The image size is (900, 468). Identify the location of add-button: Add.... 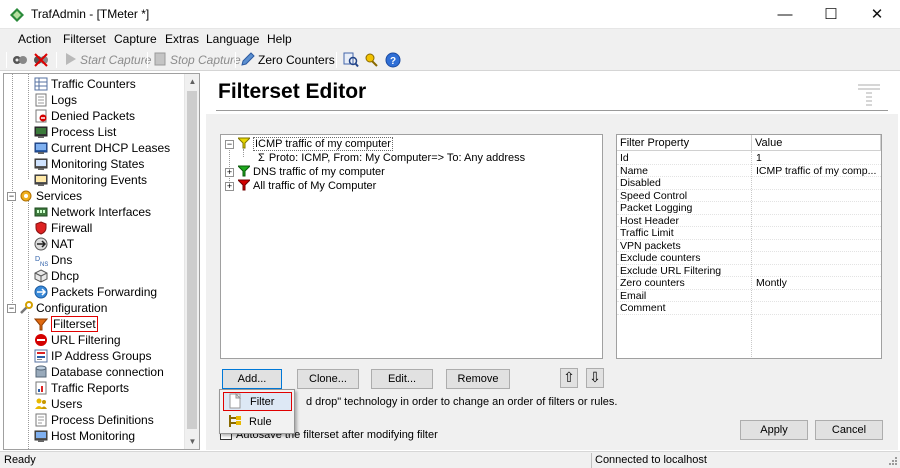
(252, 379).